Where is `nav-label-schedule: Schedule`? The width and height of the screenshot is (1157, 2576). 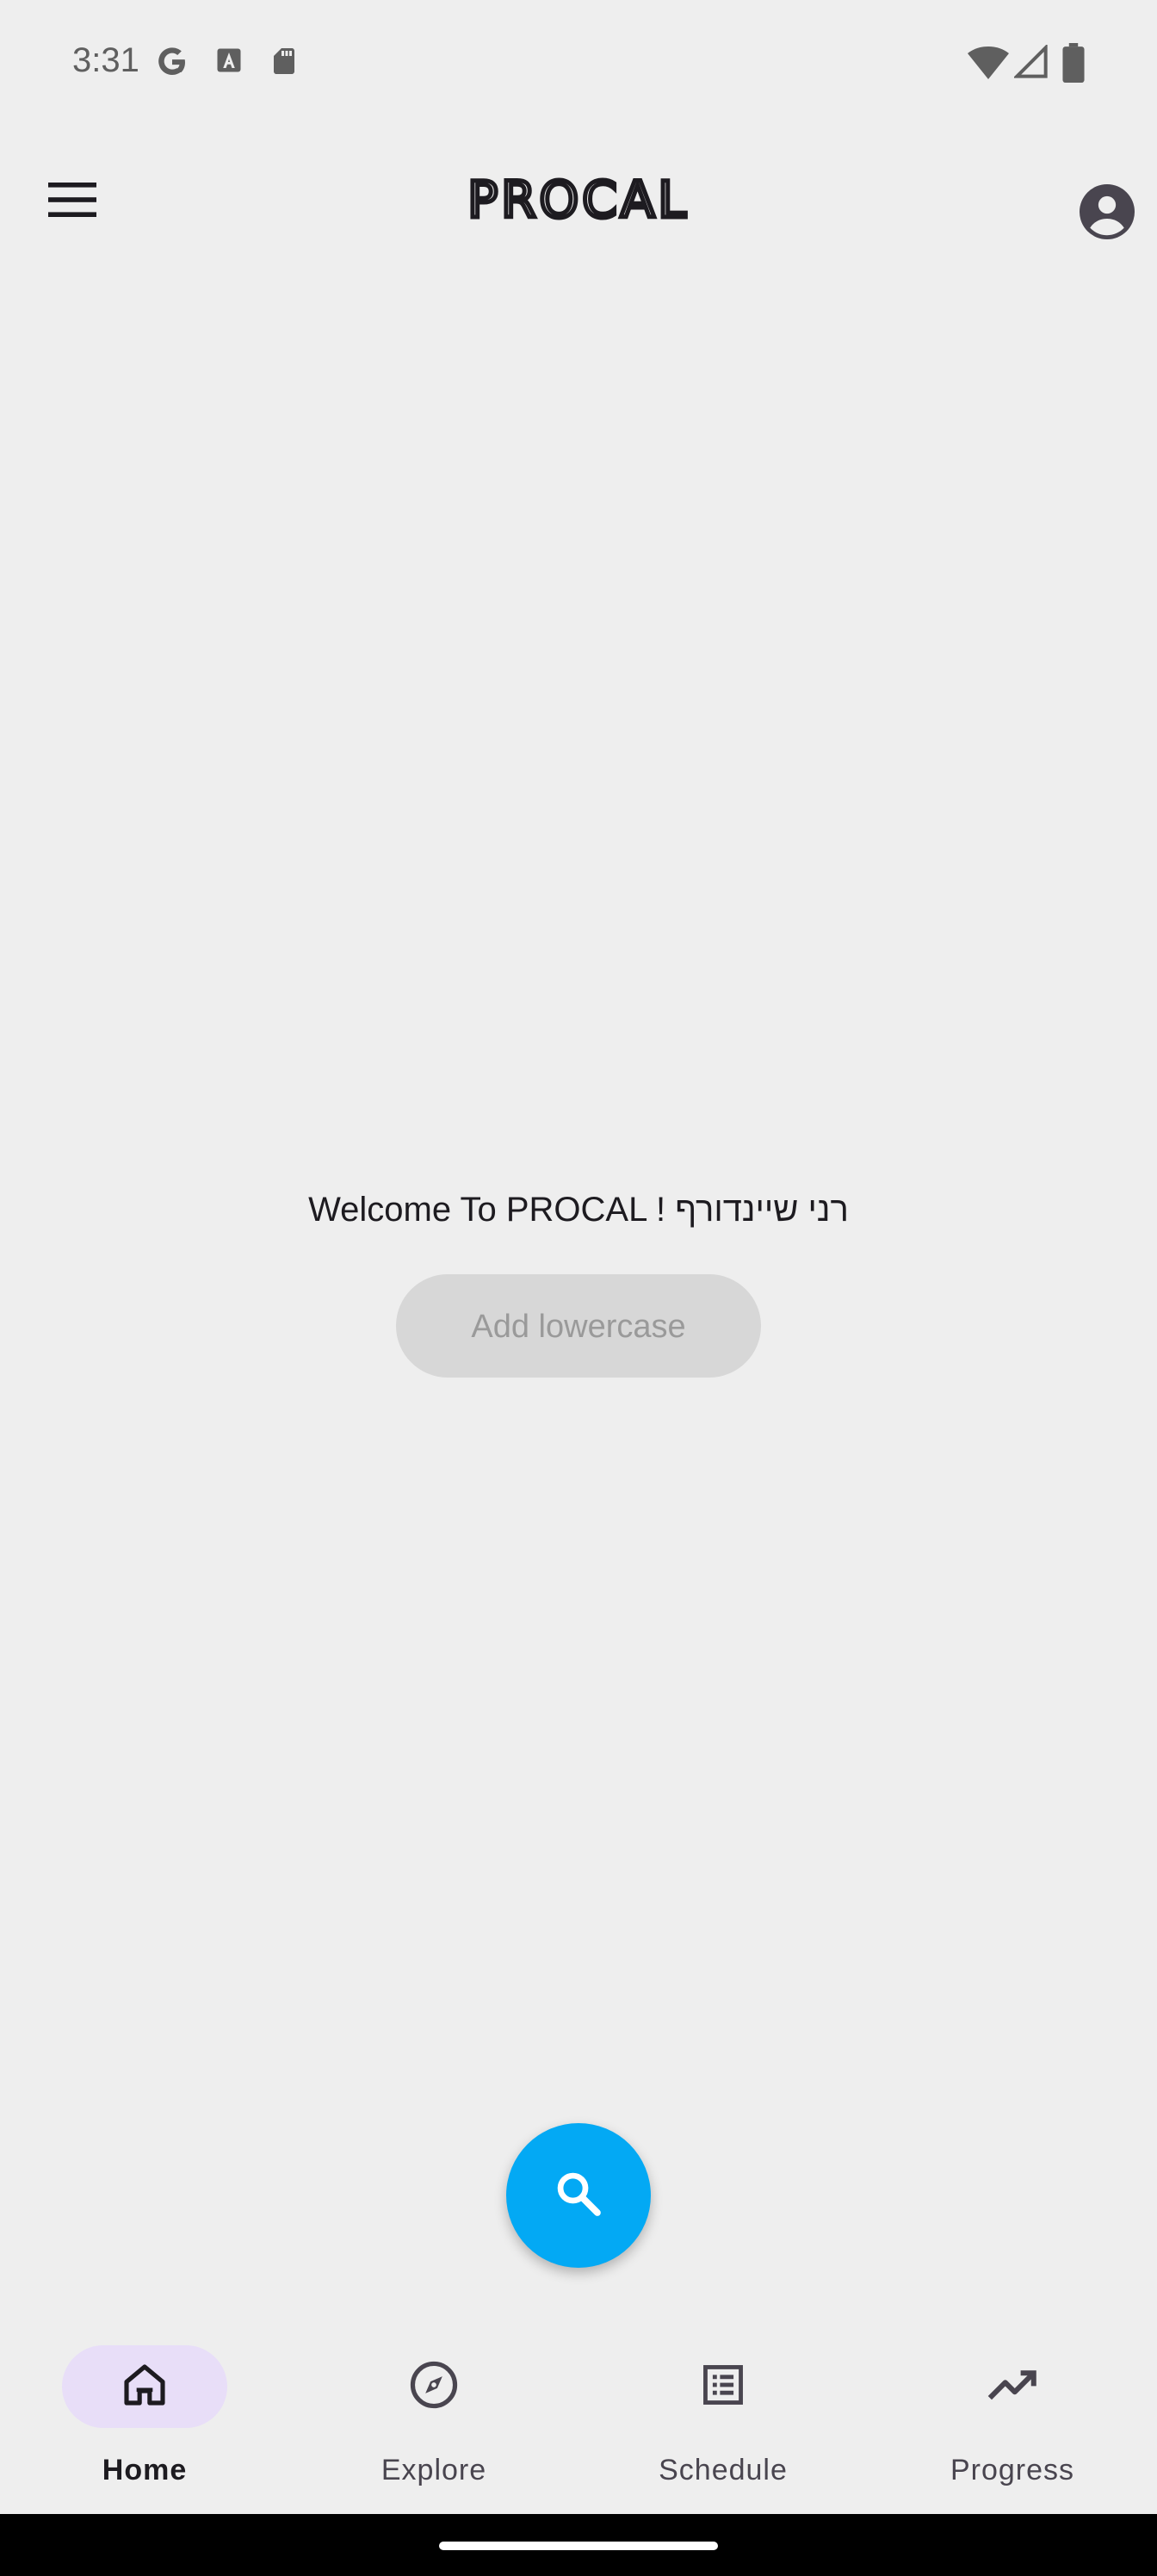 nav-label-schedule: Schedule is located at coordinates (723, 2470).